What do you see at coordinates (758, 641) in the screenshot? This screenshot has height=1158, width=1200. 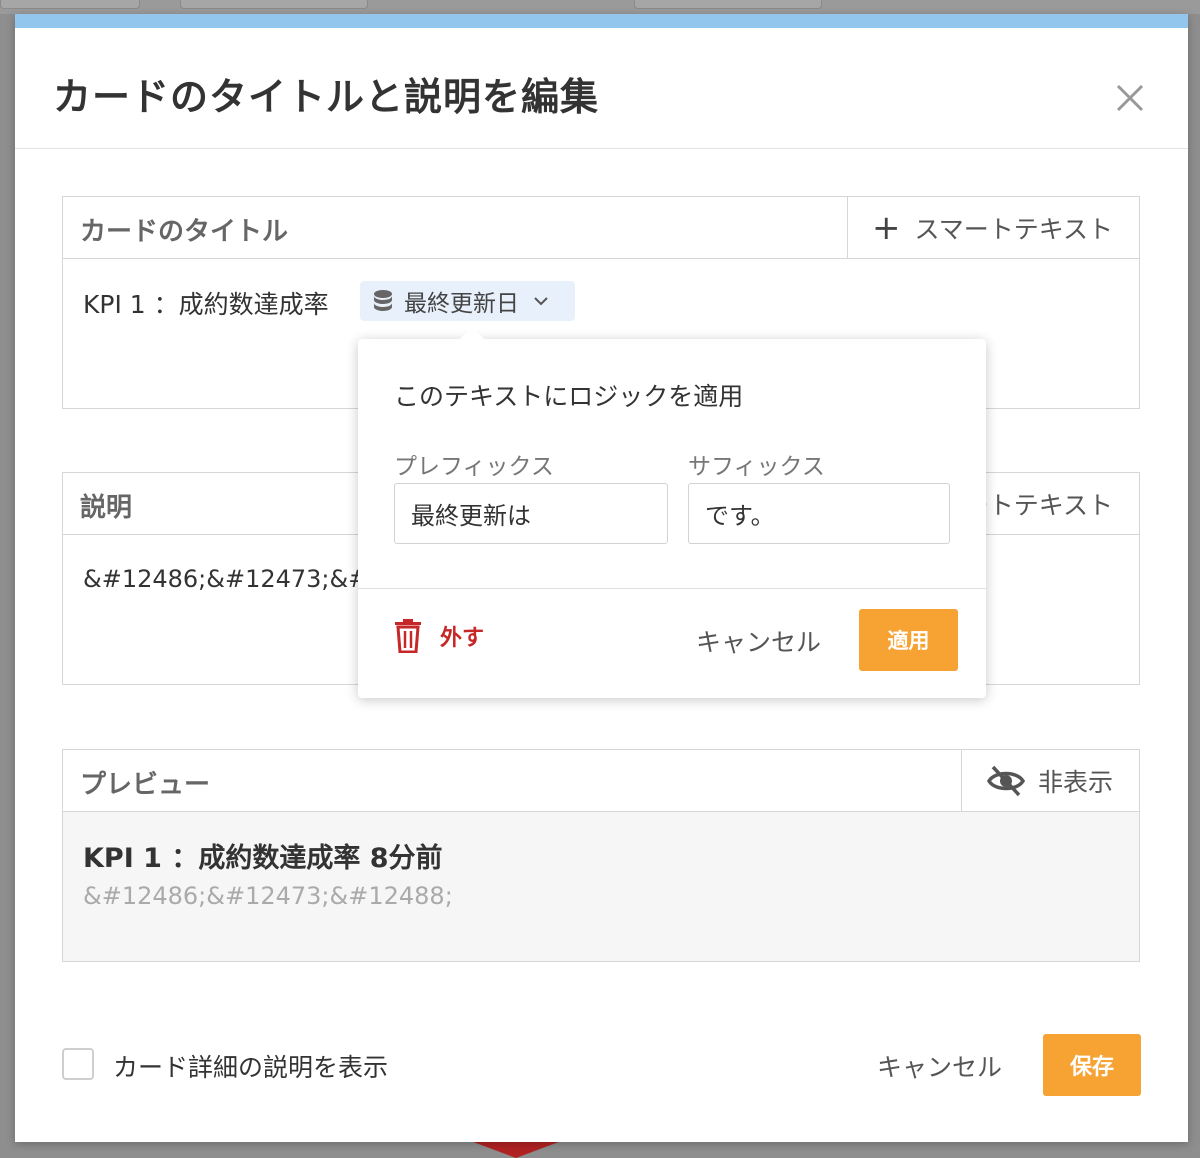 I see `popover-cancel-button: キャンセル` at bounding box center [758, 641].